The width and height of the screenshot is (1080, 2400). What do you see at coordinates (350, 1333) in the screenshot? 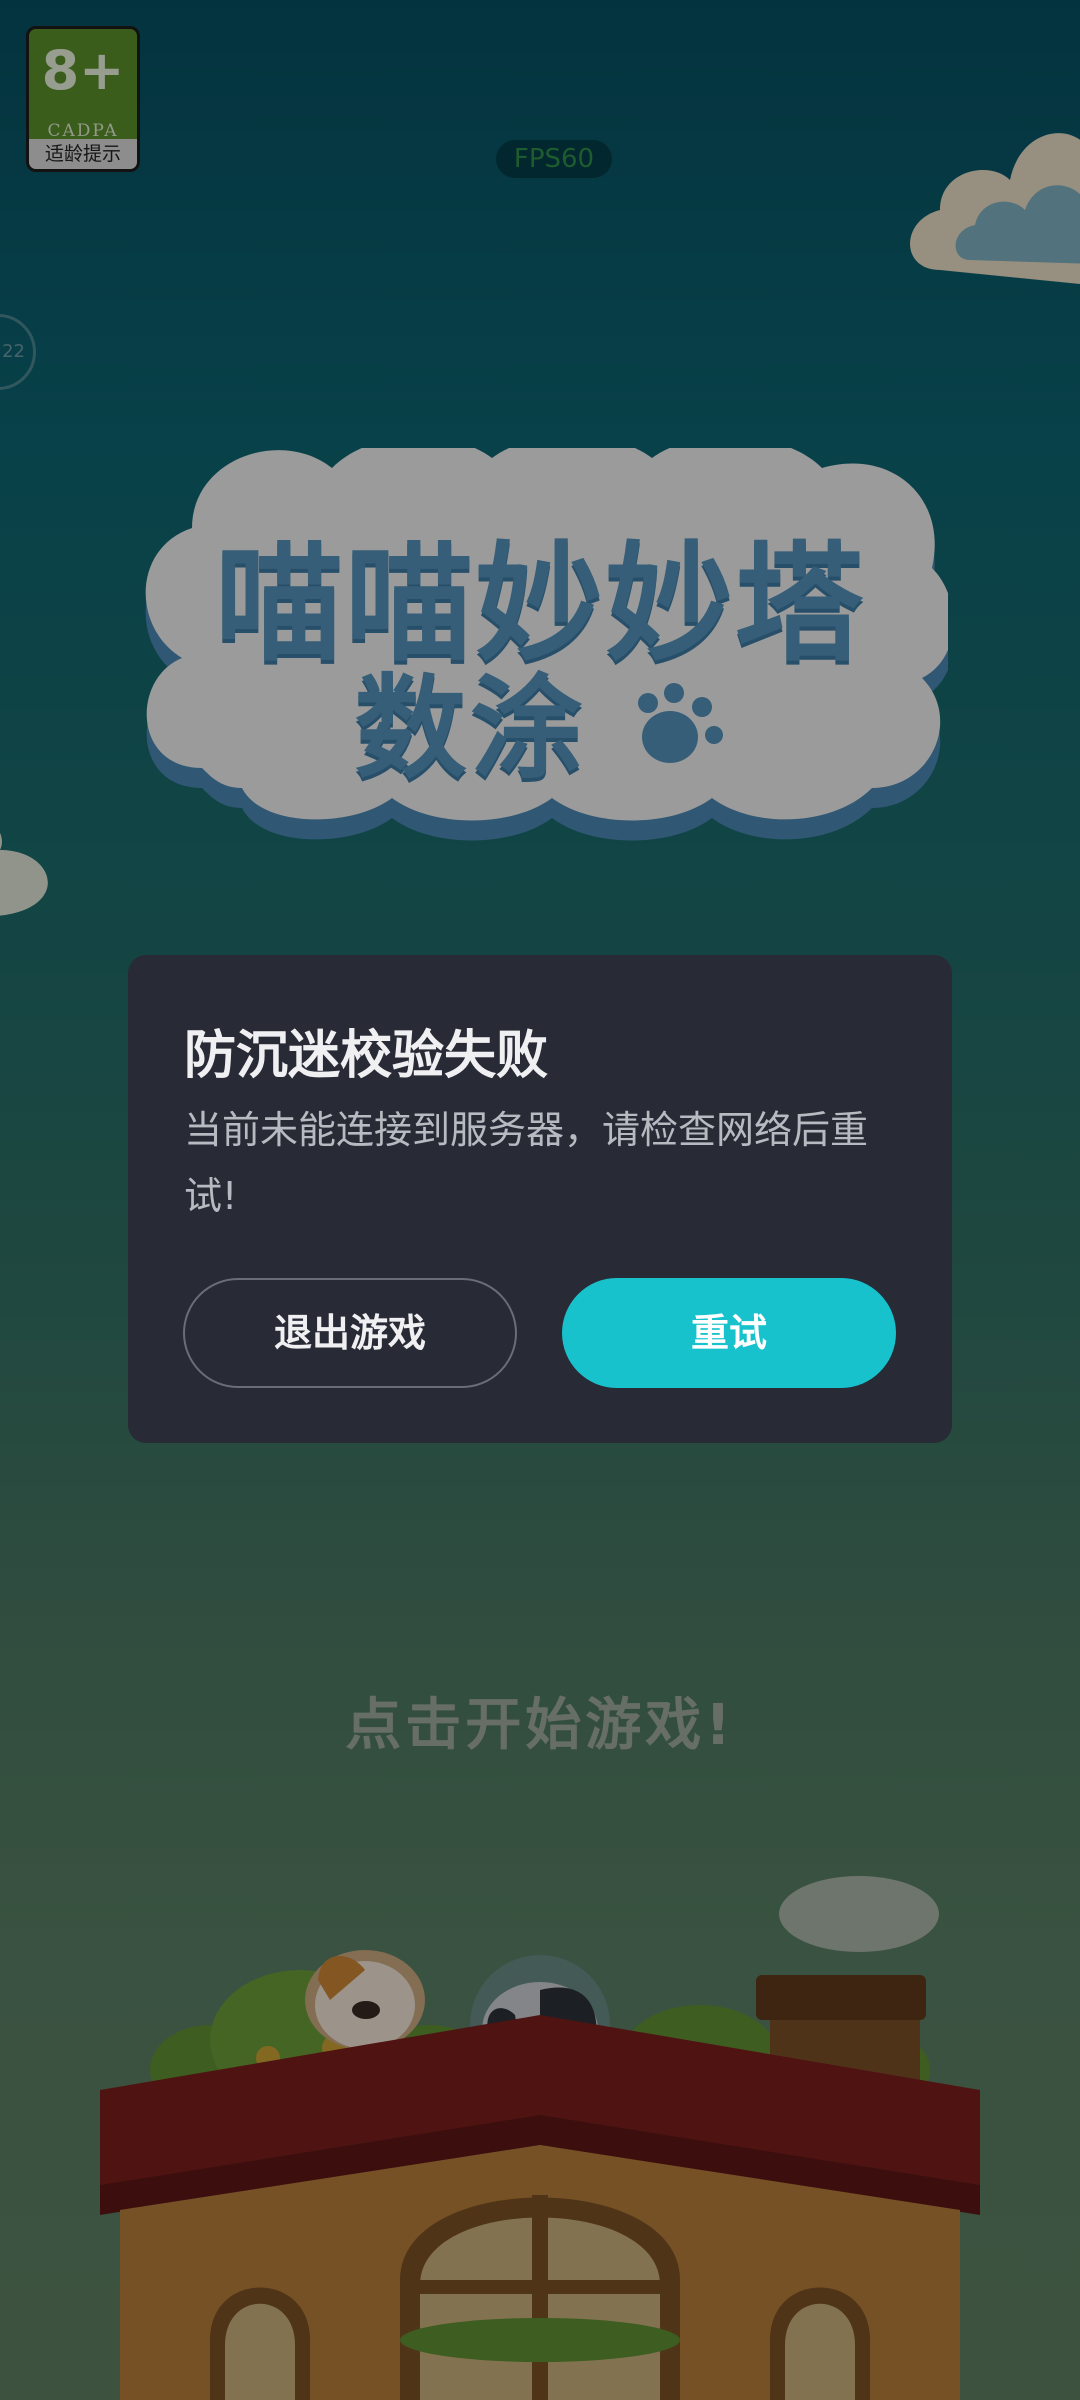
I see `quit-game-button: 退出游戏` at bounding box center [350, 1333].